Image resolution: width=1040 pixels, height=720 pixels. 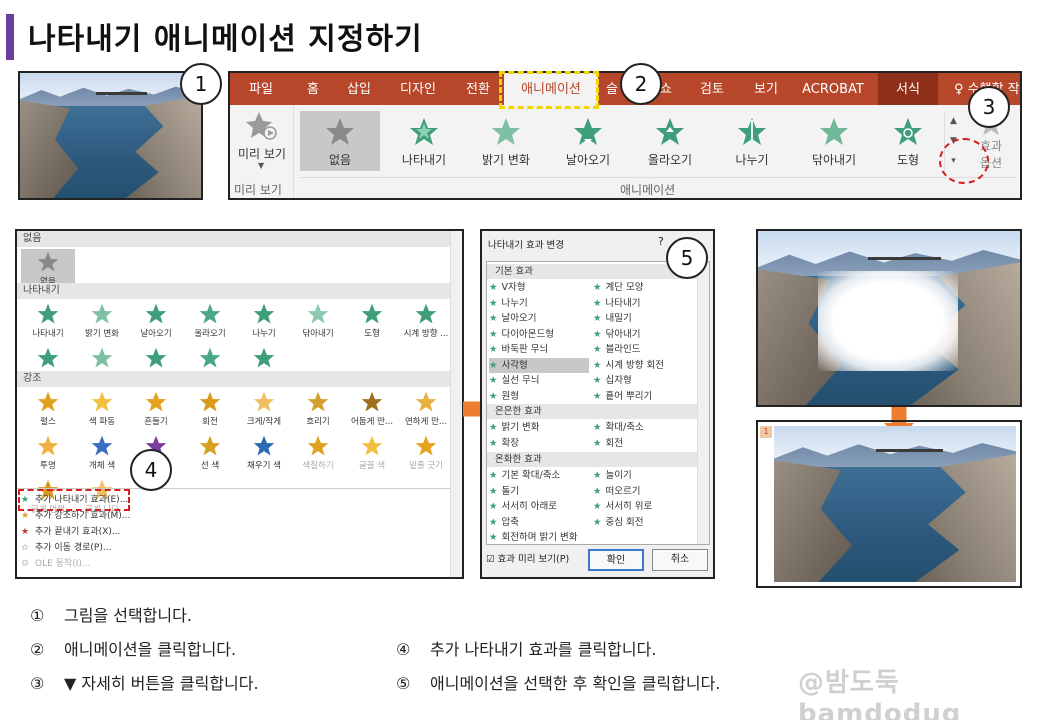 What do you see at coordinates (426, 455) in the screenshot?
I see `panel-effect-item: 밑줄 긋기` at bounding box center [426, 455].